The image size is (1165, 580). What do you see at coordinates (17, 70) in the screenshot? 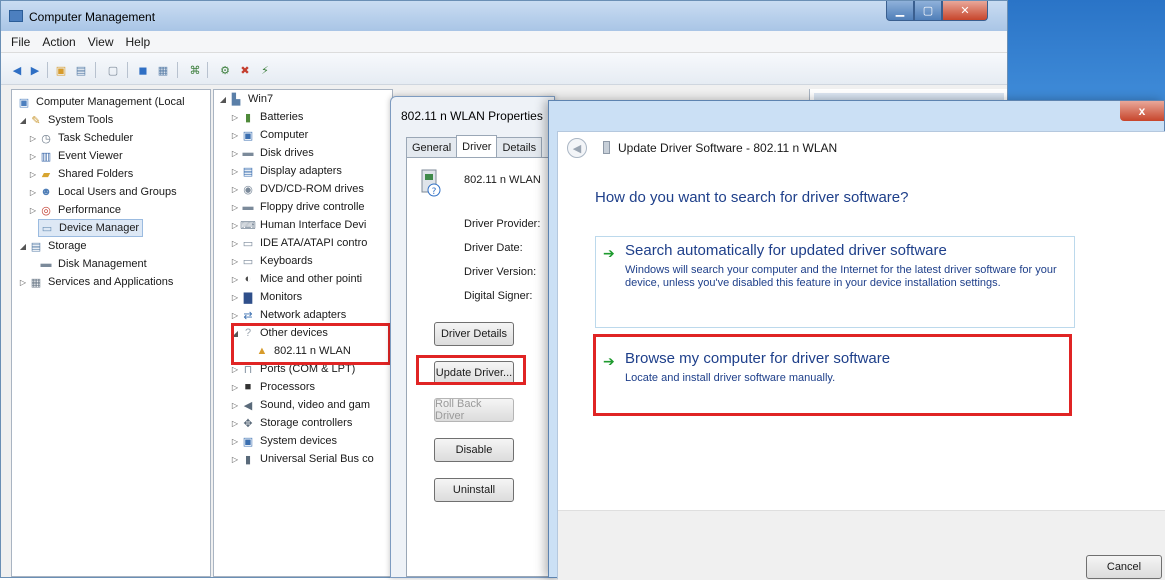
I see `back-icon: ◀` at bounding box center [17, 70].